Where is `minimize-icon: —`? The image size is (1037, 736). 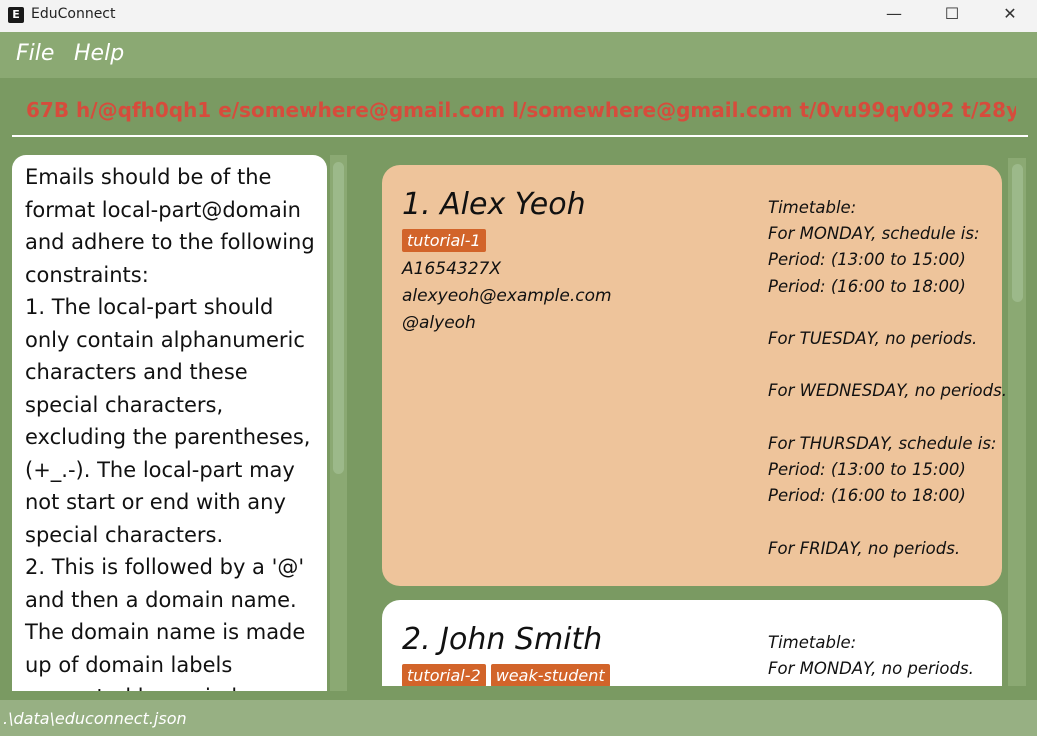
minimize-icon: — is located at coordinates (894, 13).